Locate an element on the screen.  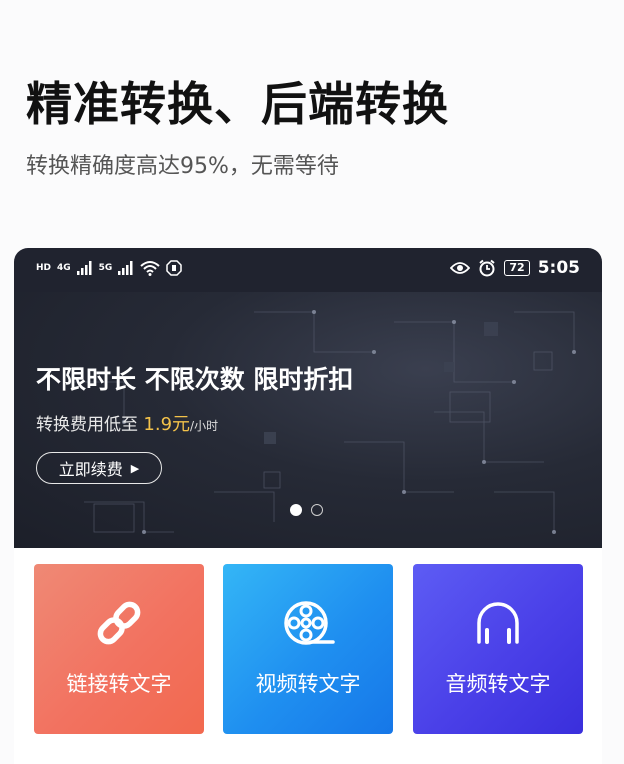
hd-badge: HD is located at coordinates (44, 268).